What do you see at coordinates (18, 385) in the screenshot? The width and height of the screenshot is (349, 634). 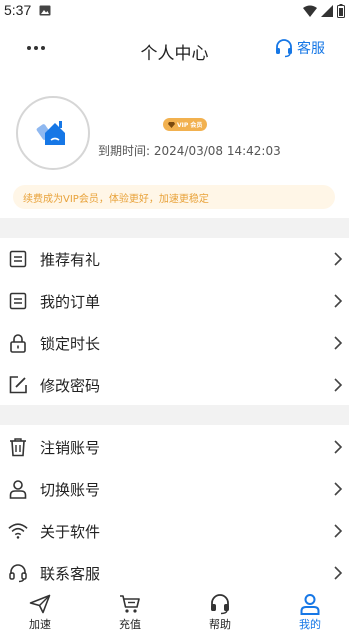 I see `edit-icon` at bounding box center [18, 385].